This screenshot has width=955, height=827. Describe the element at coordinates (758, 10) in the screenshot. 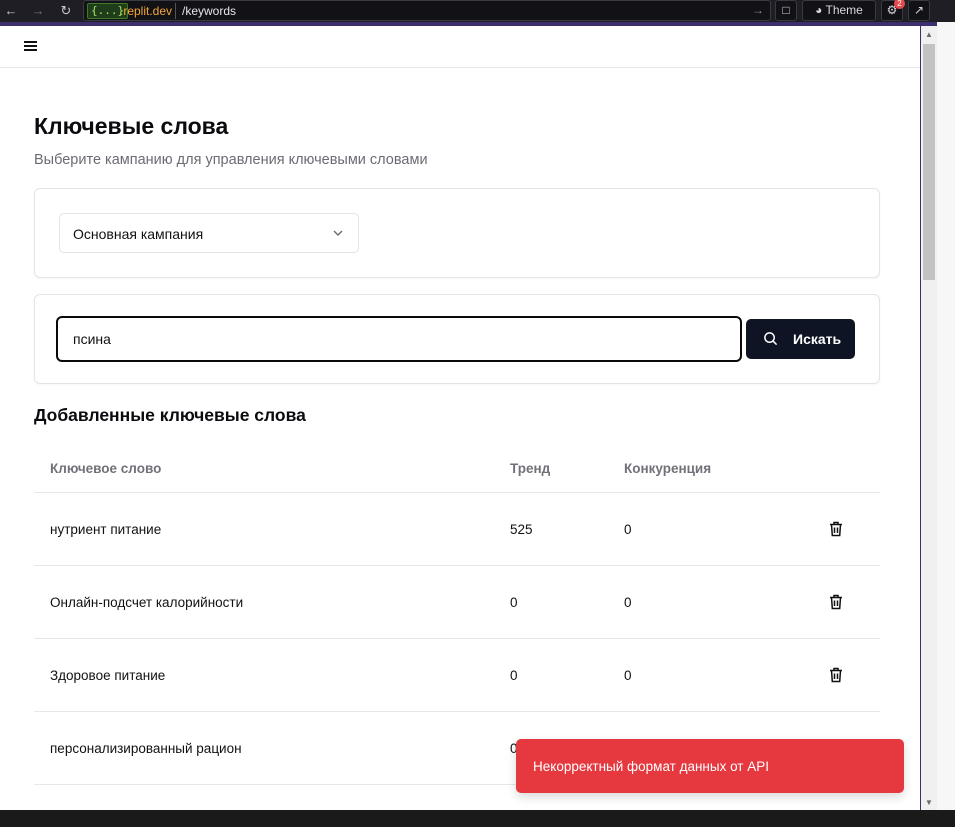

I see `go-arrow-icon: →` at that location.